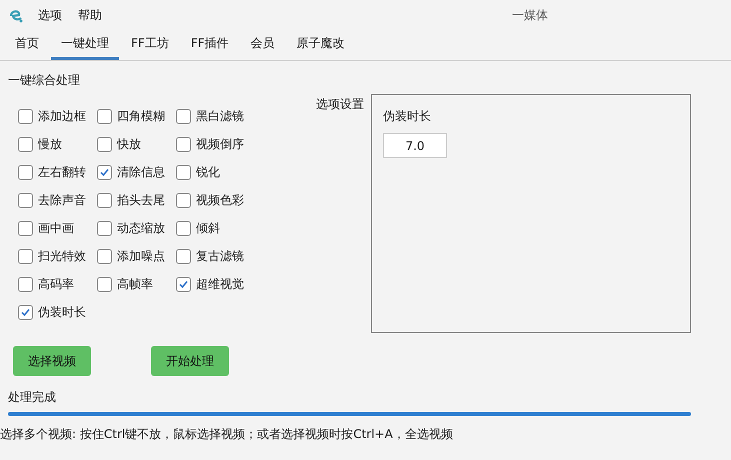  What do you see at coordinates (141, 228) in the screenshot?
I see `option-label: 动态缩放` at bounding box center [141, 228].